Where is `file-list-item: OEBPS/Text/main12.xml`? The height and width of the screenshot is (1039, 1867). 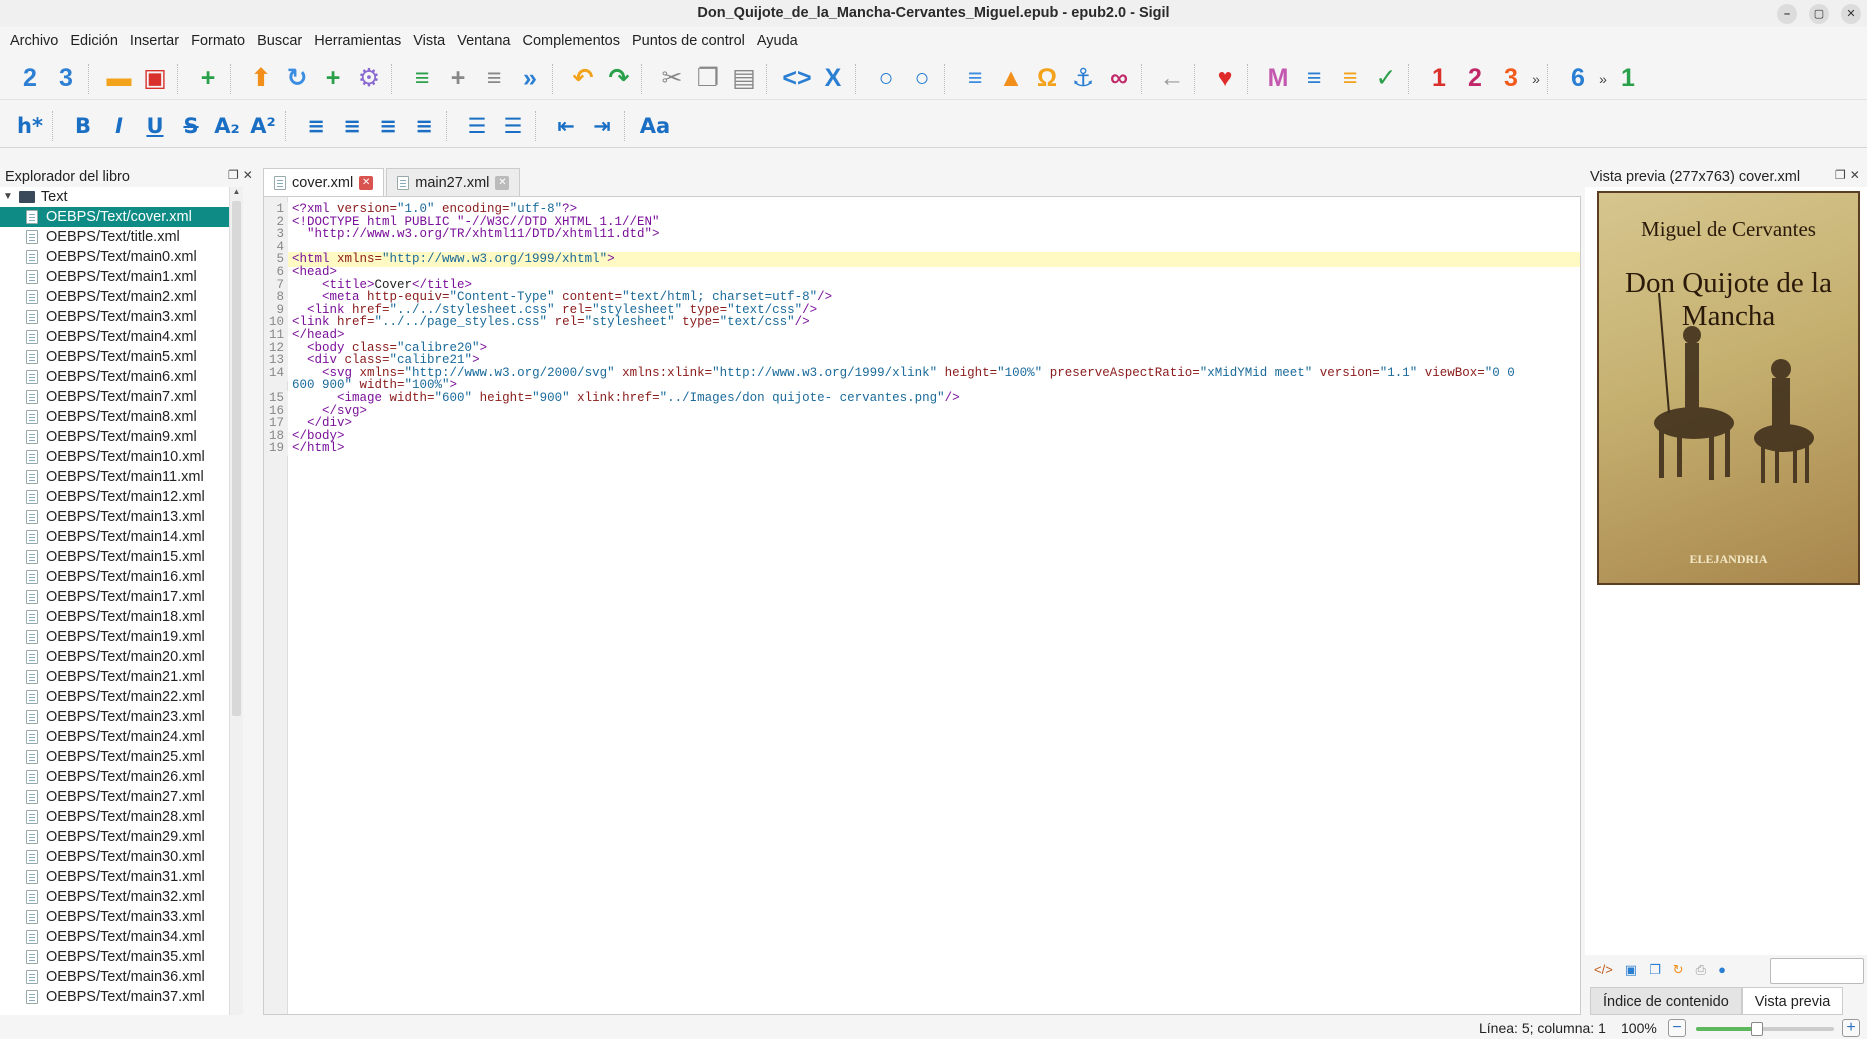
file-list-item: OEBPS/Text/main12.xml is located at coordinates (121, 497).